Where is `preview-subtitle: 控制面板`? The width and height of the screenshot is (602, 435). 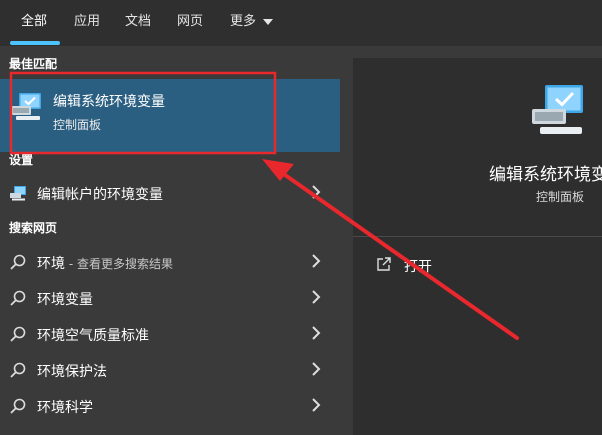
preview-subtitle: 控制面板 is located at coordinates (560, 197).